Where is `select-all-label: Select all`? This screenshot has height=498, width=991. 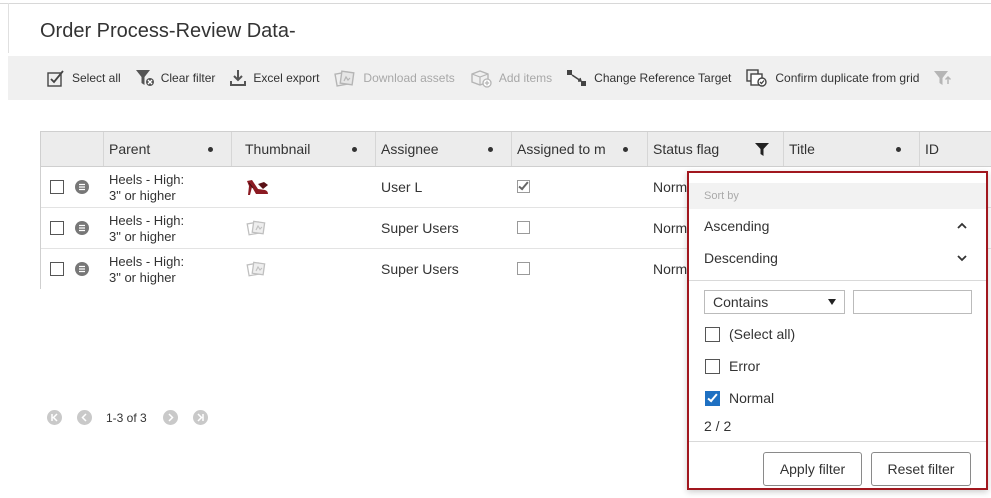 select-all-label: Select all is located at coordinates (96, 78).